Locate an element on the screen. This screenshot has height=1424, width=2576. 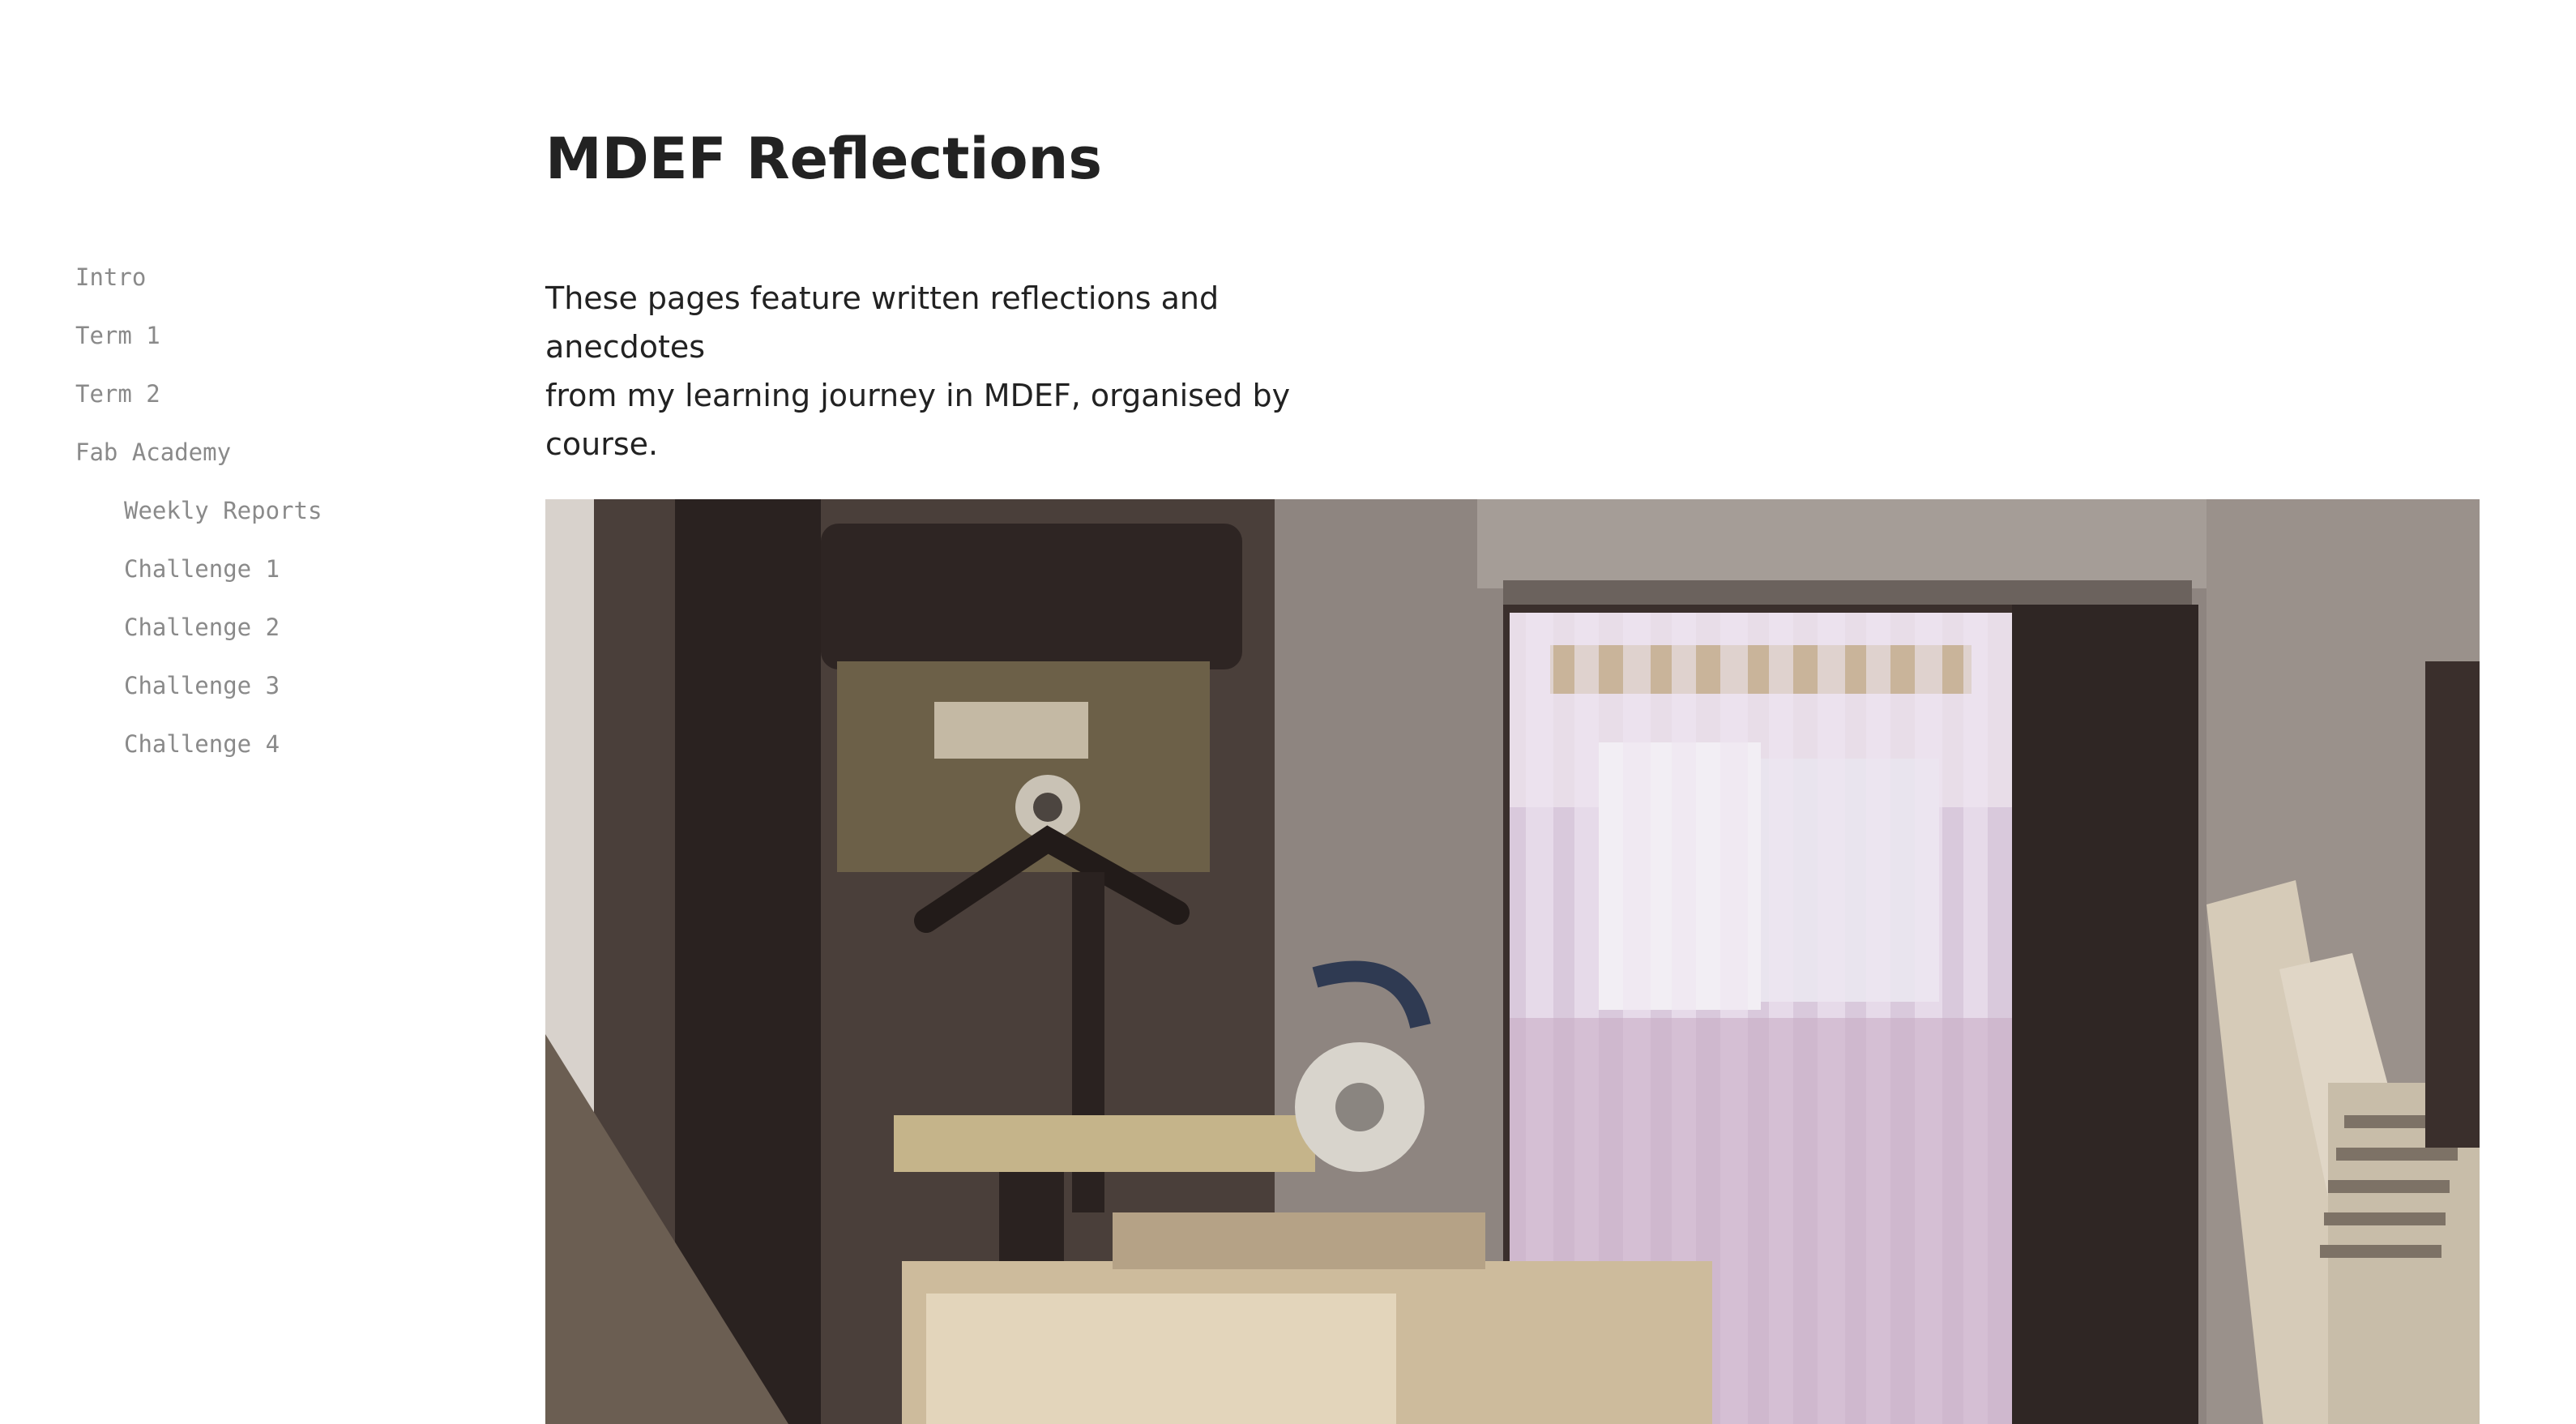
nav-item-term-2: Term 2 is located at coordinates (286, 394).